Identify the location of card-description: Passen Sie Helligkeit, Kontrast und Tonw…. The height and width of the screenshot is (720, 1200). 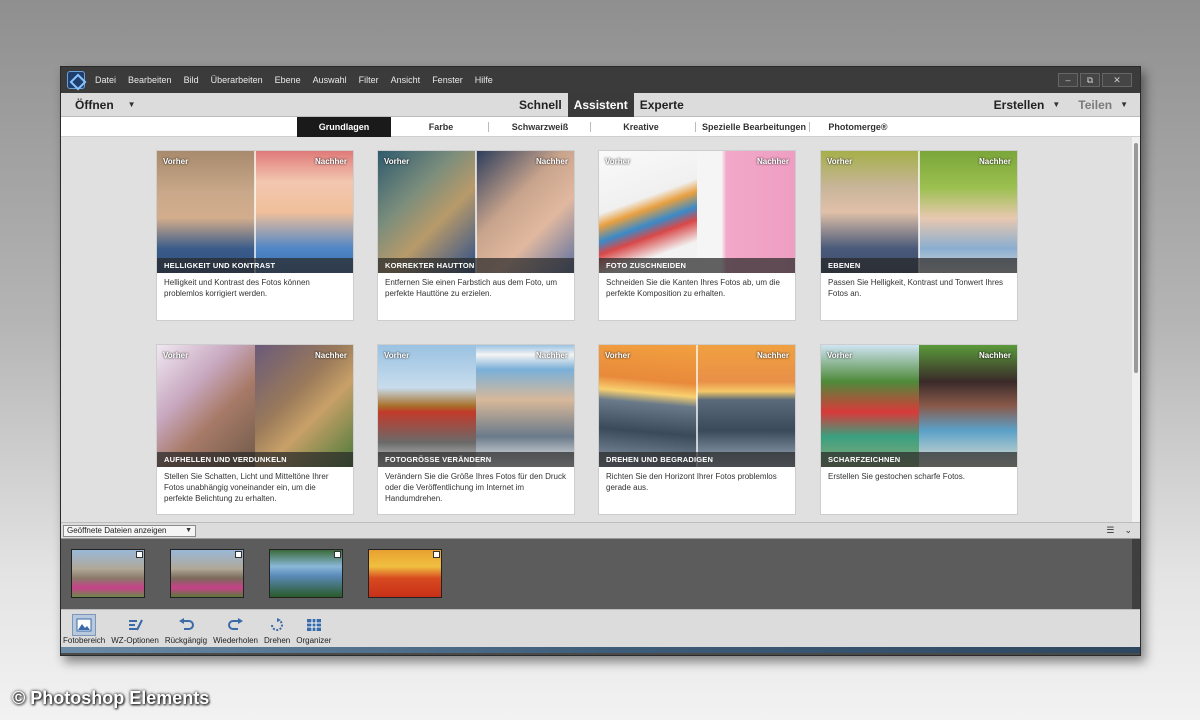
(916, 288).